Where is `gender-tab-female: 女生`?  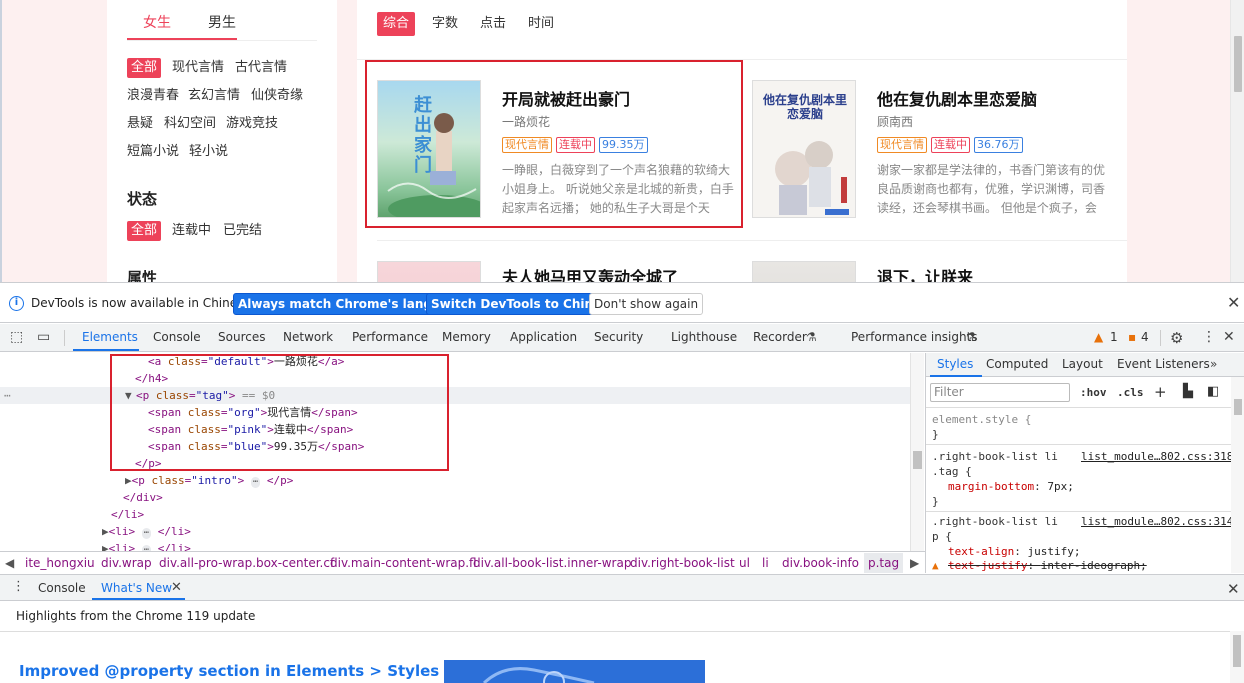
gender-tab-female: 女生 is located at coordinates (157, 22).